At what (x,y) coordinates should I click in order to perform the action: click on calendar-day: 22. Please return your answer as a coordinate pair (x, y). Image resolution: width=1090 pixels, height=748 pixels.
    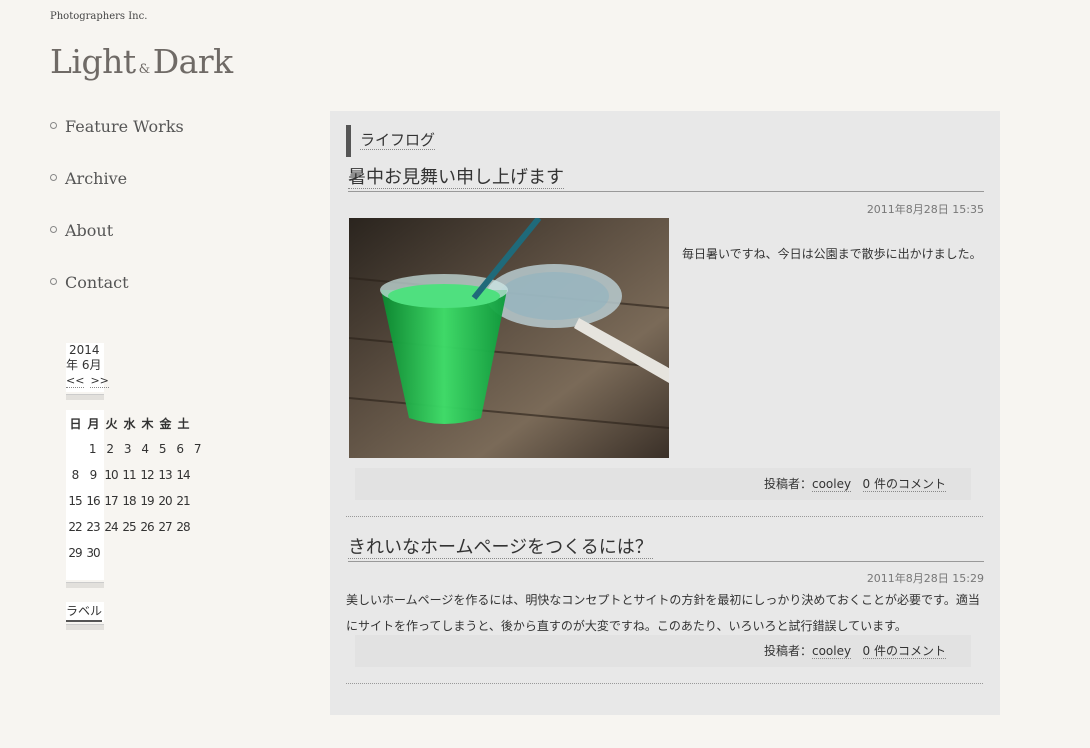
    Looking at the image, I should click on (75, 527).